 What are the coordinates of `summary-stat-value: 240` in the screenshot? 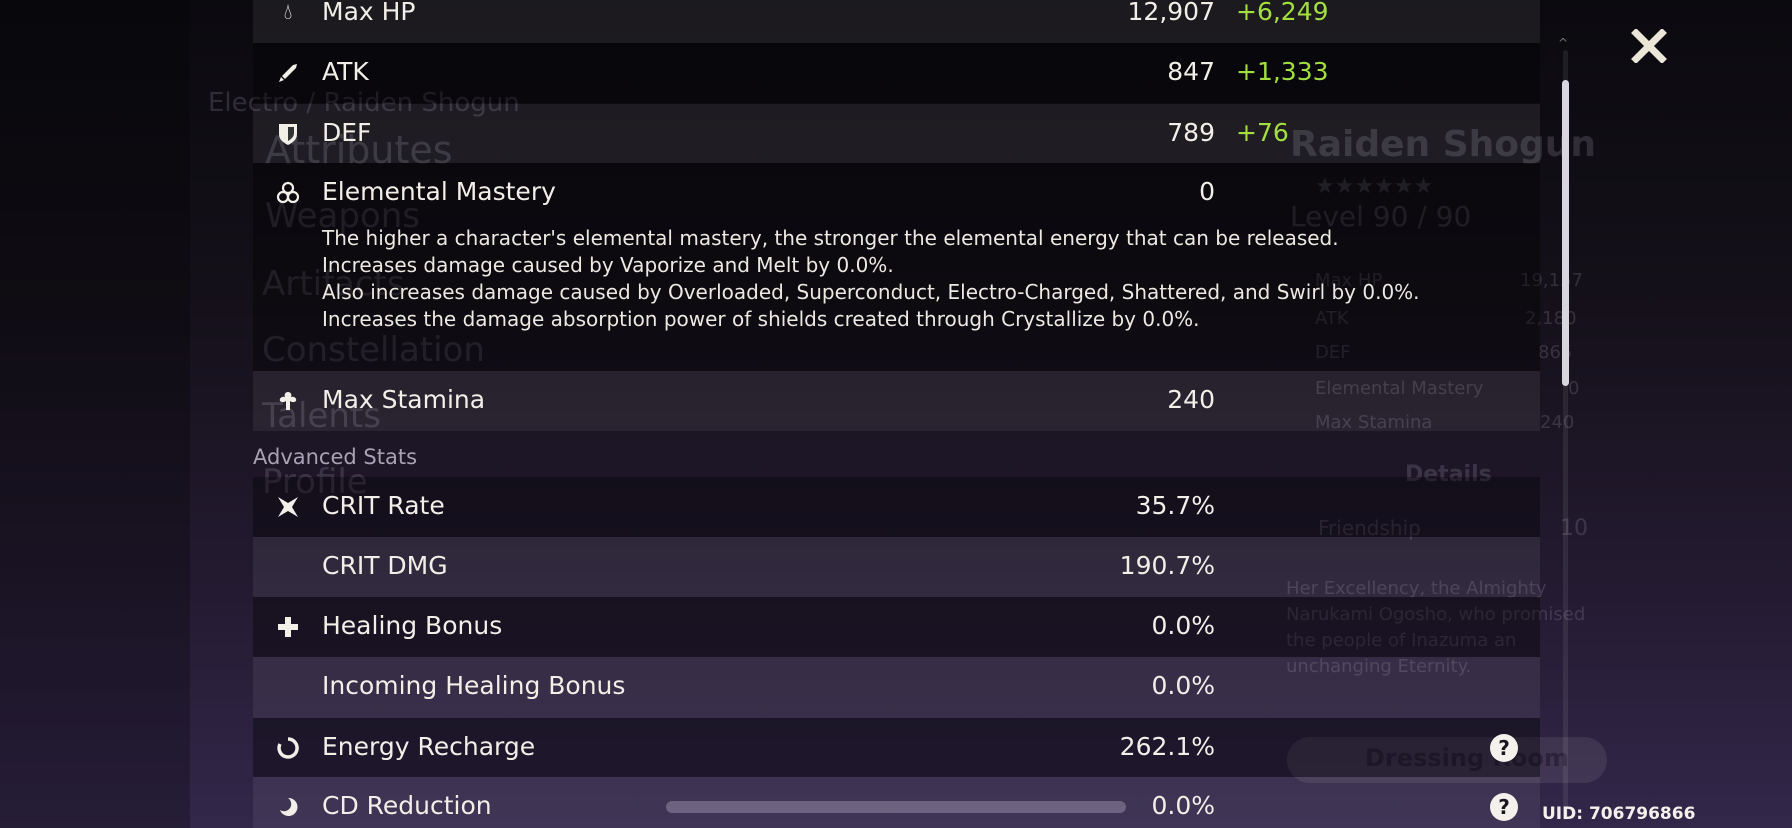 It's located at (1557, 422).